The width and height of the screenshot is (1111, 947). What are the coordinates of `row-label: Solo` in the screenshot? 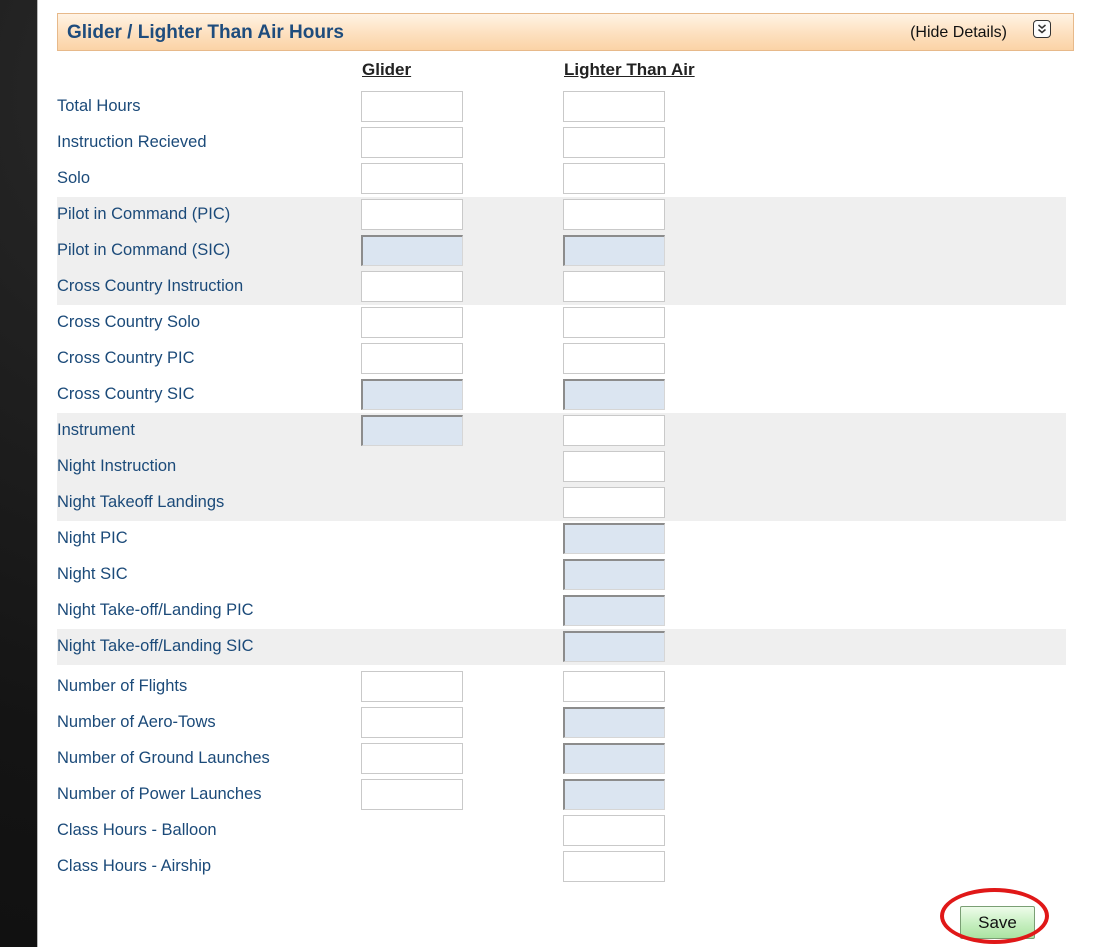 It's located at (74, 178).